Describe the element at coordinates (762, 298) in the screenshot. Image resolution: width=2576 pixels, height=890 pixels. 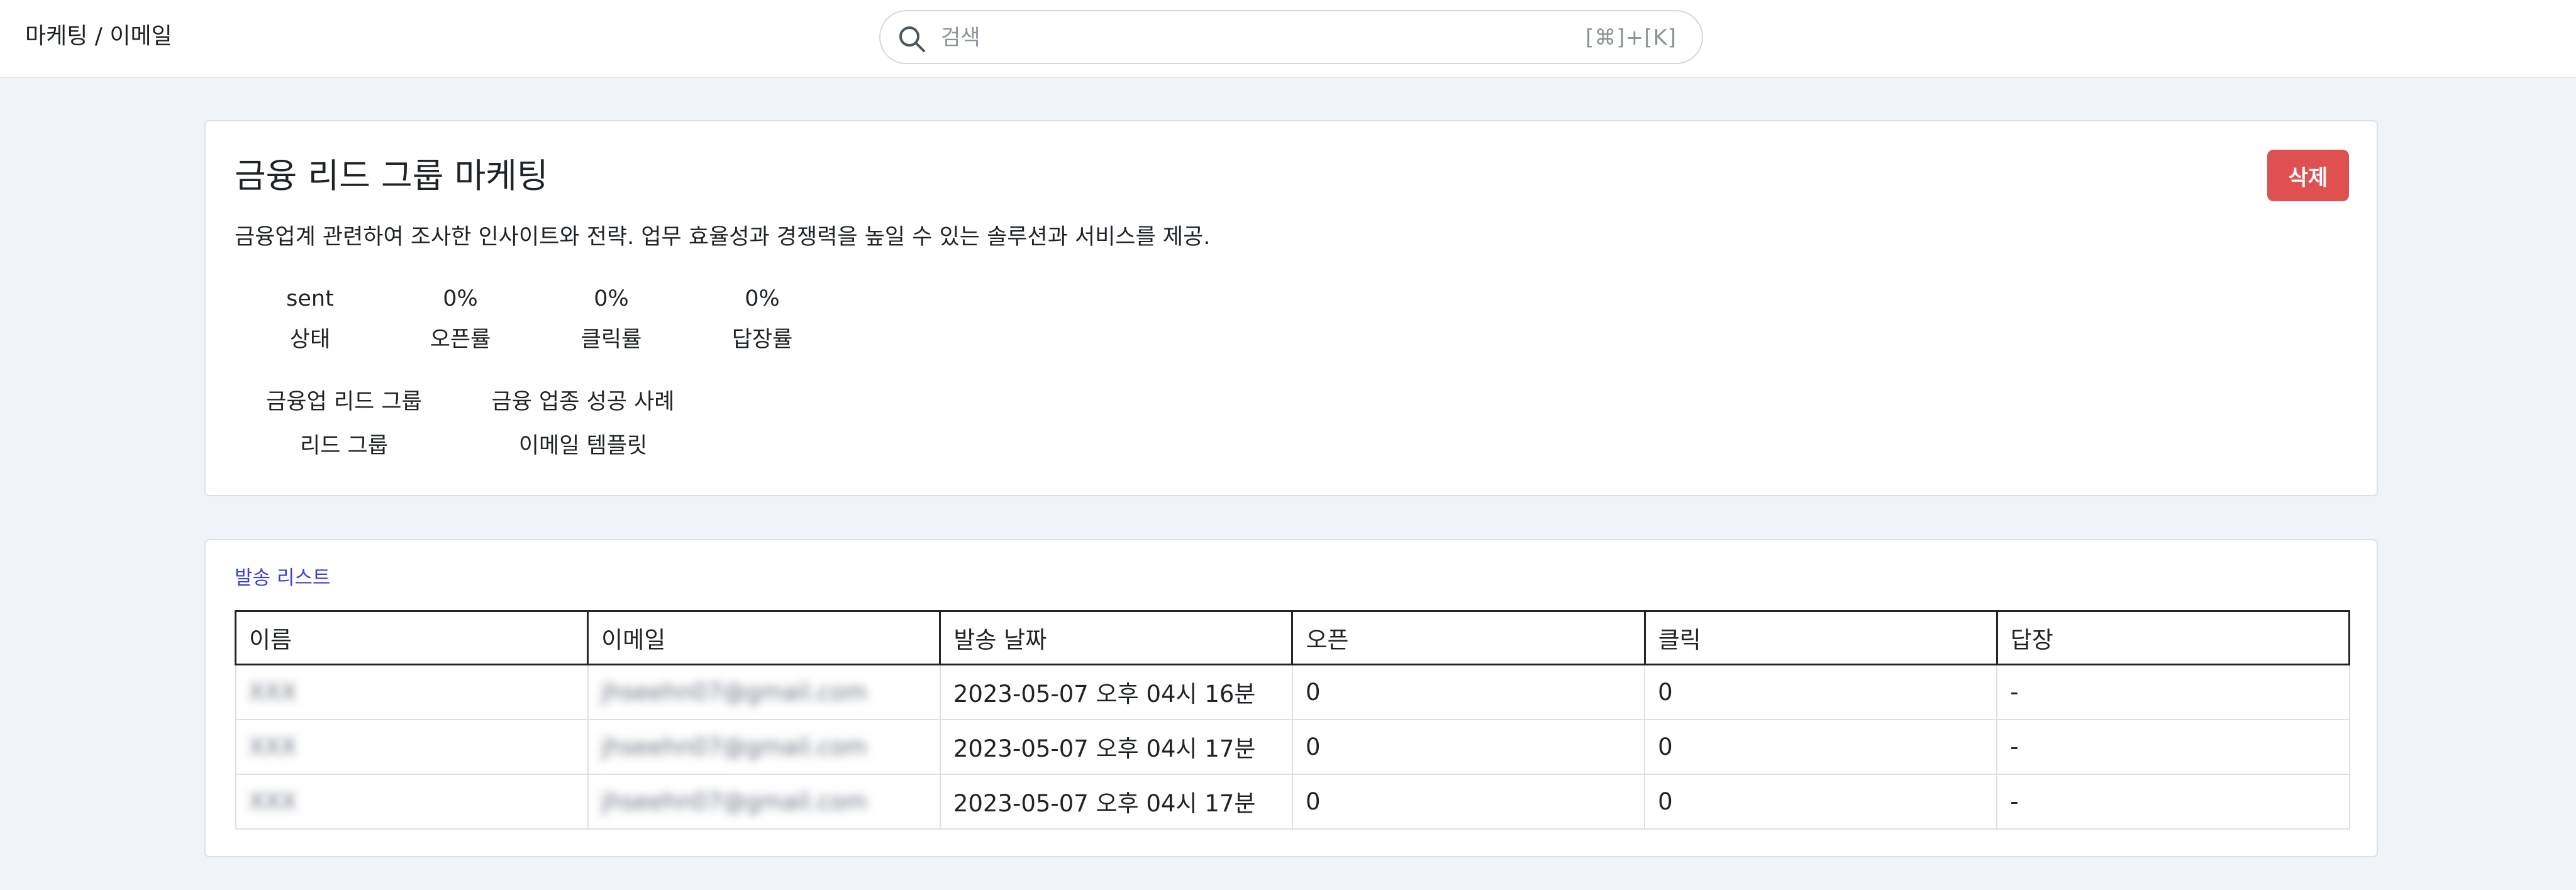
I see `stat-reply-rate-value: 0%` at that location.